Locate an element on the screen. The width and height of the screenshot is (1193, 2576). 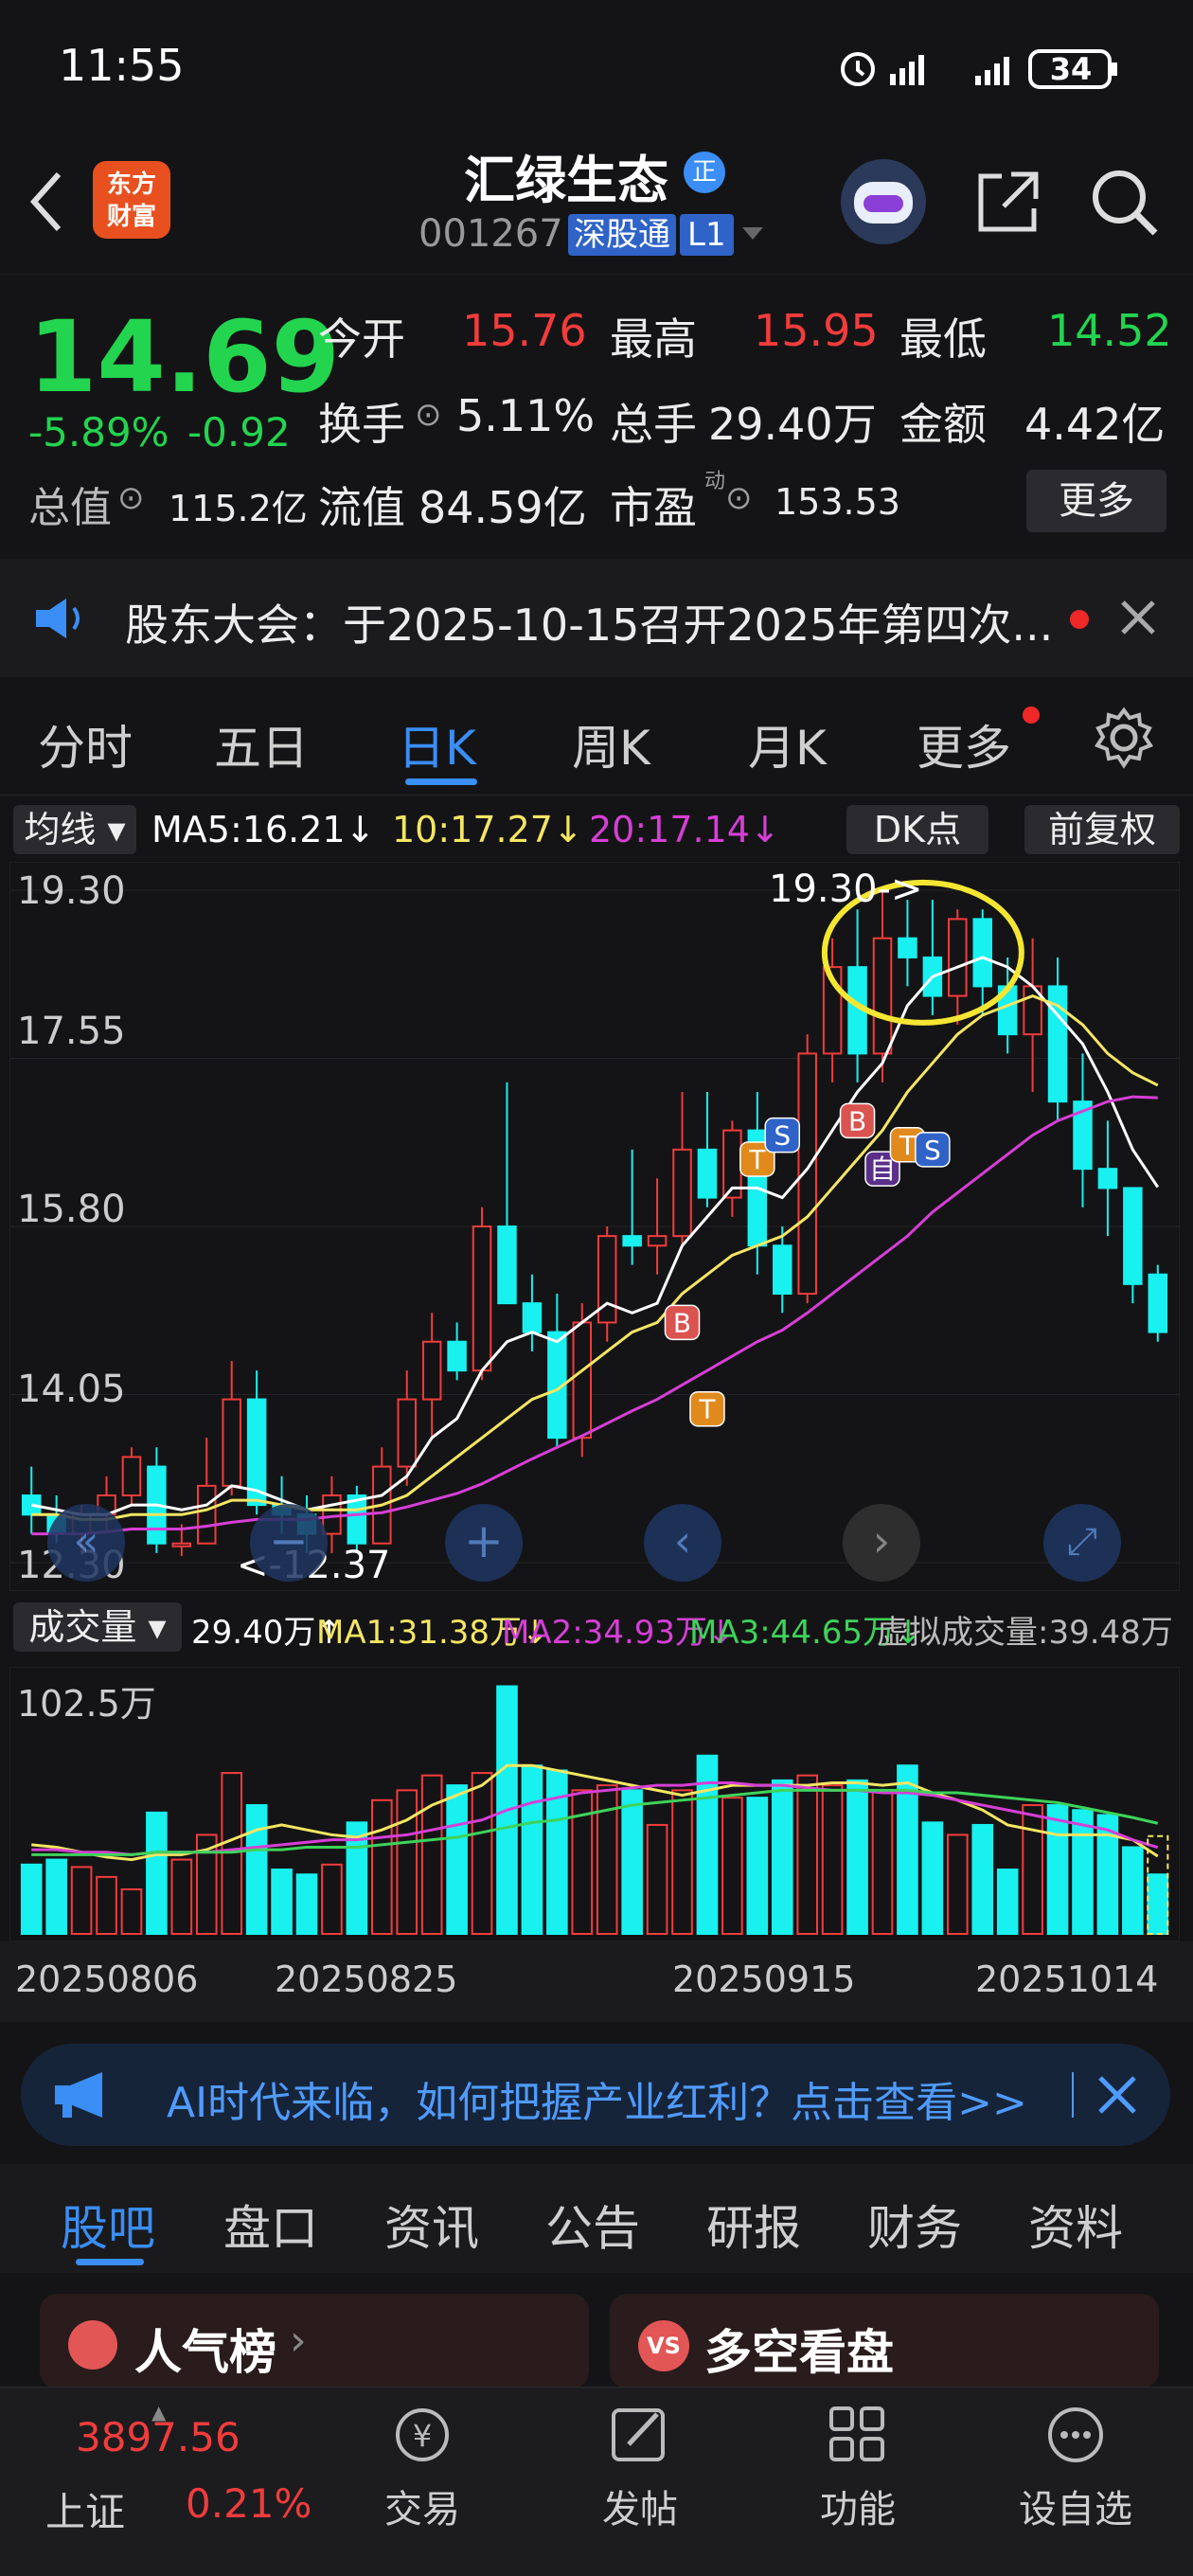
tab-forum: 股吧 is located at coordinates (108, 2225).